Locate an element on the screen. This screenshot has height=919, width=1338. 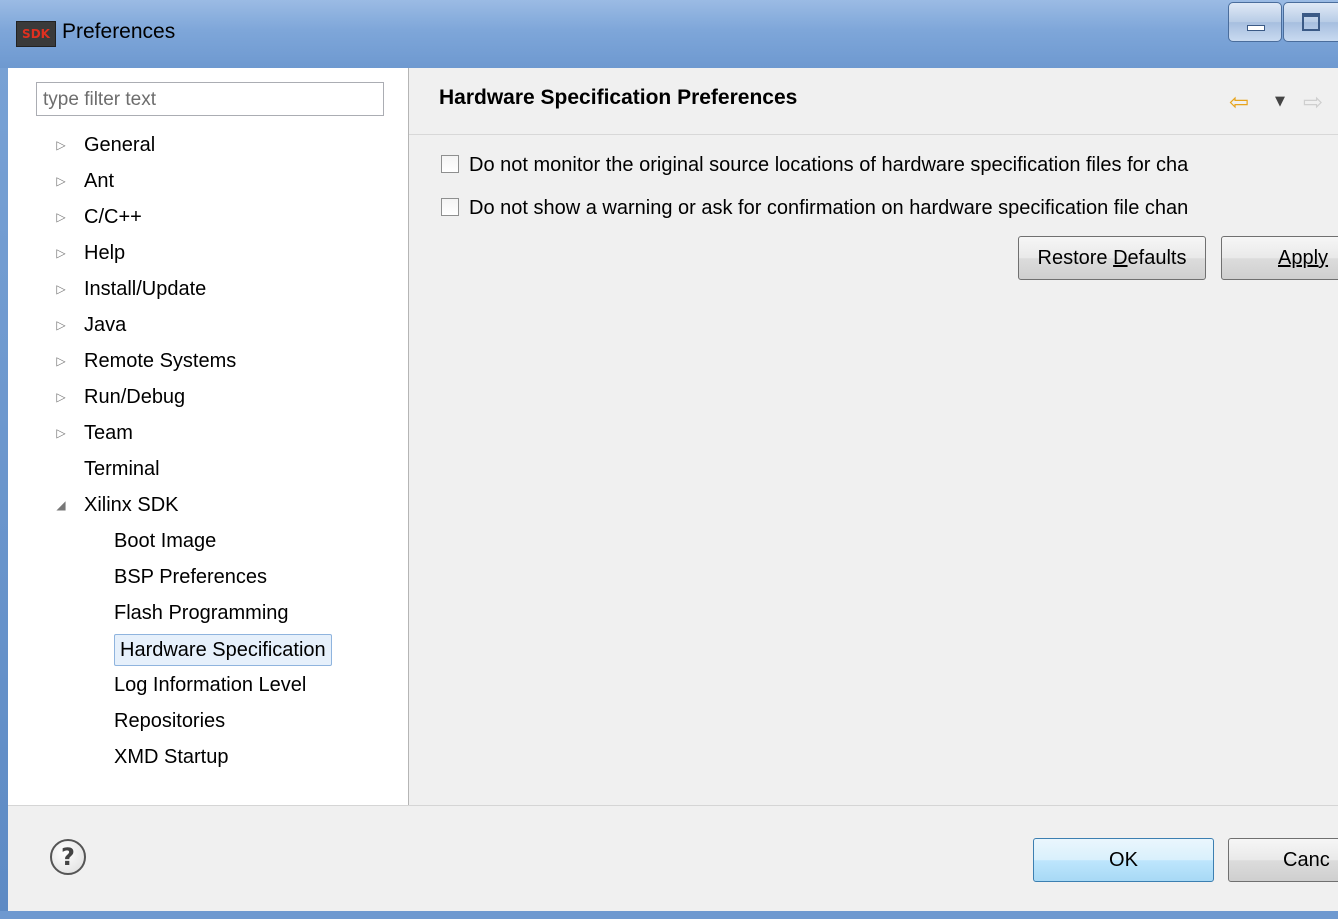
tree-item-label: Log Information Level is located at coordinates (210, 685).